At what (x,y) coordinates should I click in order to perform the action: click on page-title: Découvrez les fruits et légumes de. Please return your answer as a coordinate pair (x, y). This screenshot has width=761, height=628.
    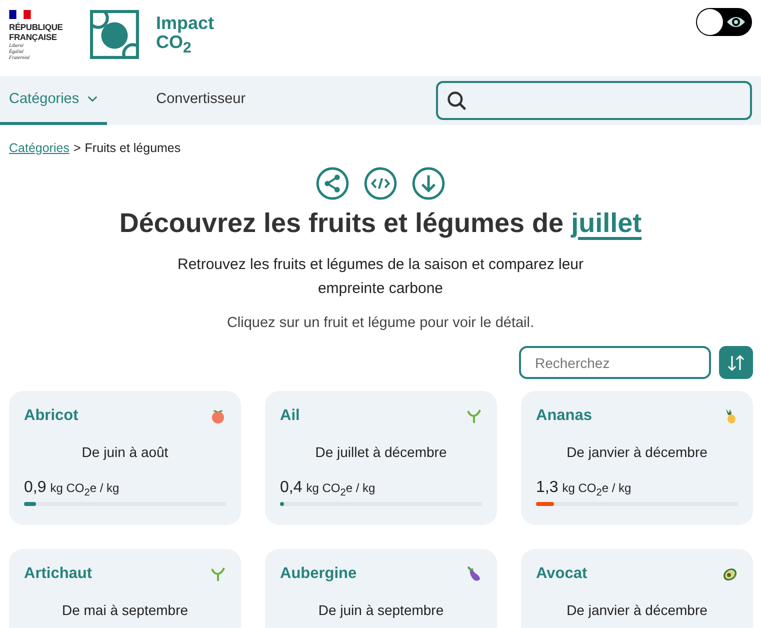
    Looking at the image, I should click on (341, 223).